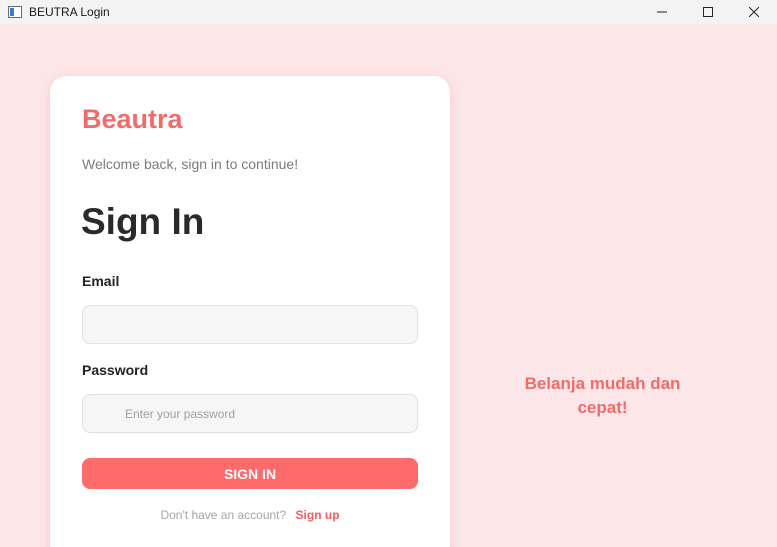  I want to click on window-title-bar: BEUTRA Login, so click(388, 12).